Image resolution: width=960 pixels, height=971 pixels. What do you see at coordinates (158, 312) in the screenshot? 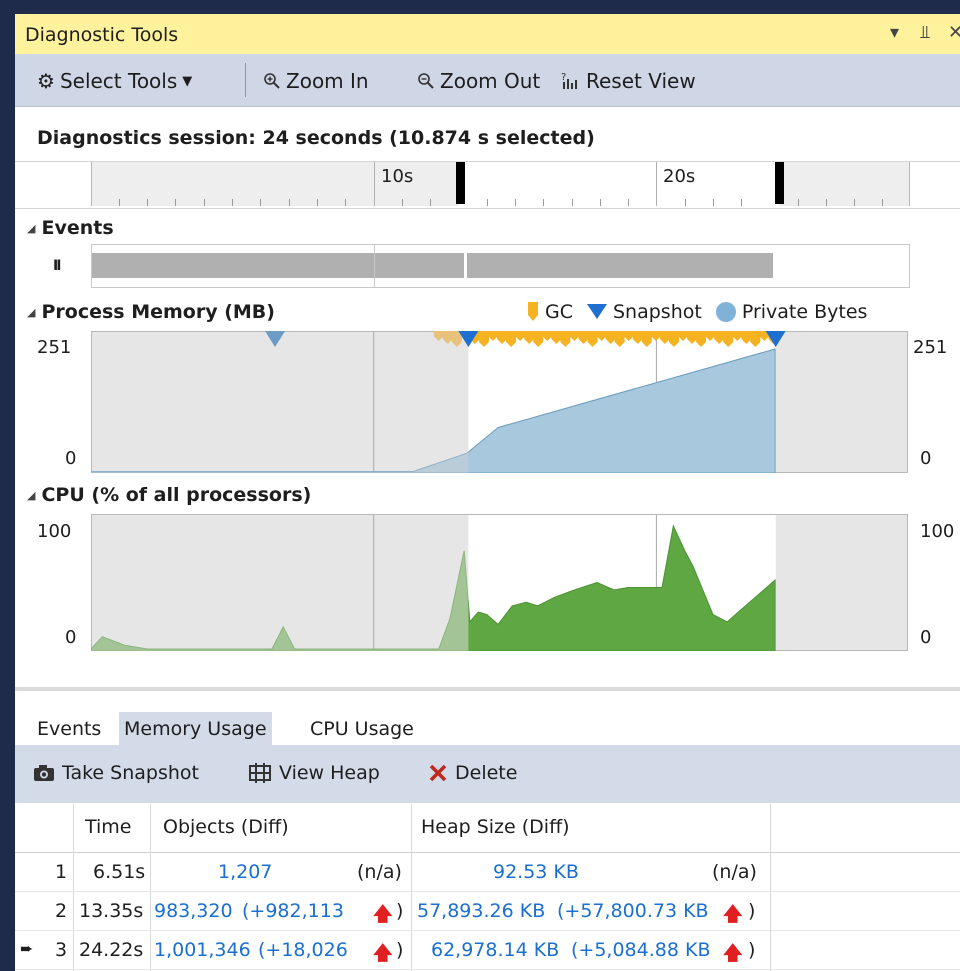
I see `process-memory-label: Process Memory (MB)` at bounding box center [158, 312].